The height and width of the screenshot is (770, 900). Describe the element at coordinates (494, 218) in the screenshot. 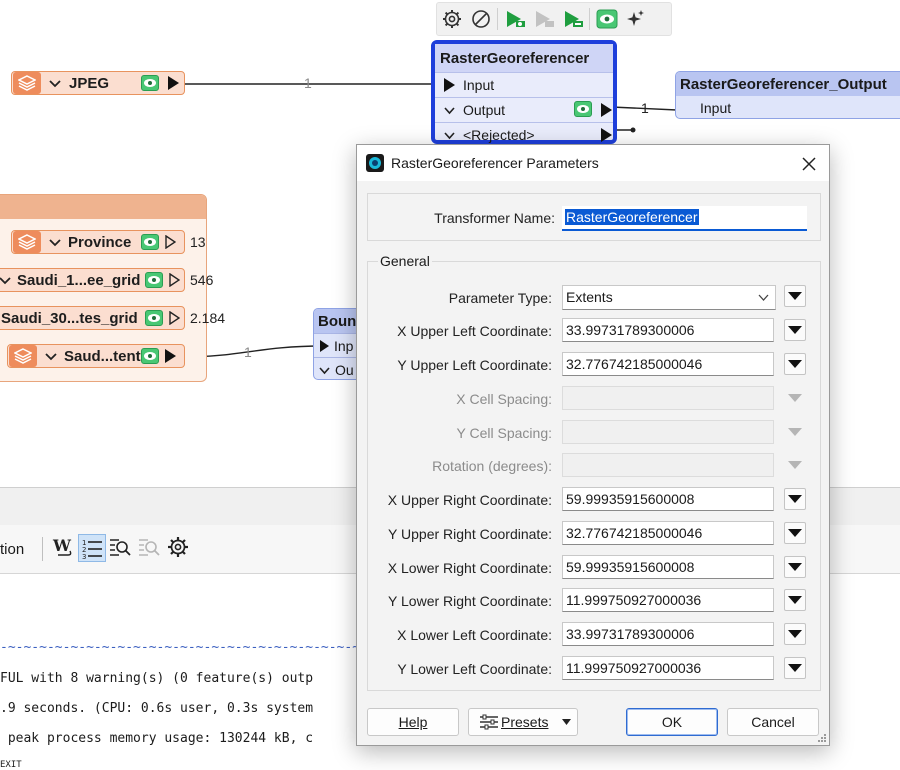

I see `transformer-name-label: Transformer Name:` at that location.